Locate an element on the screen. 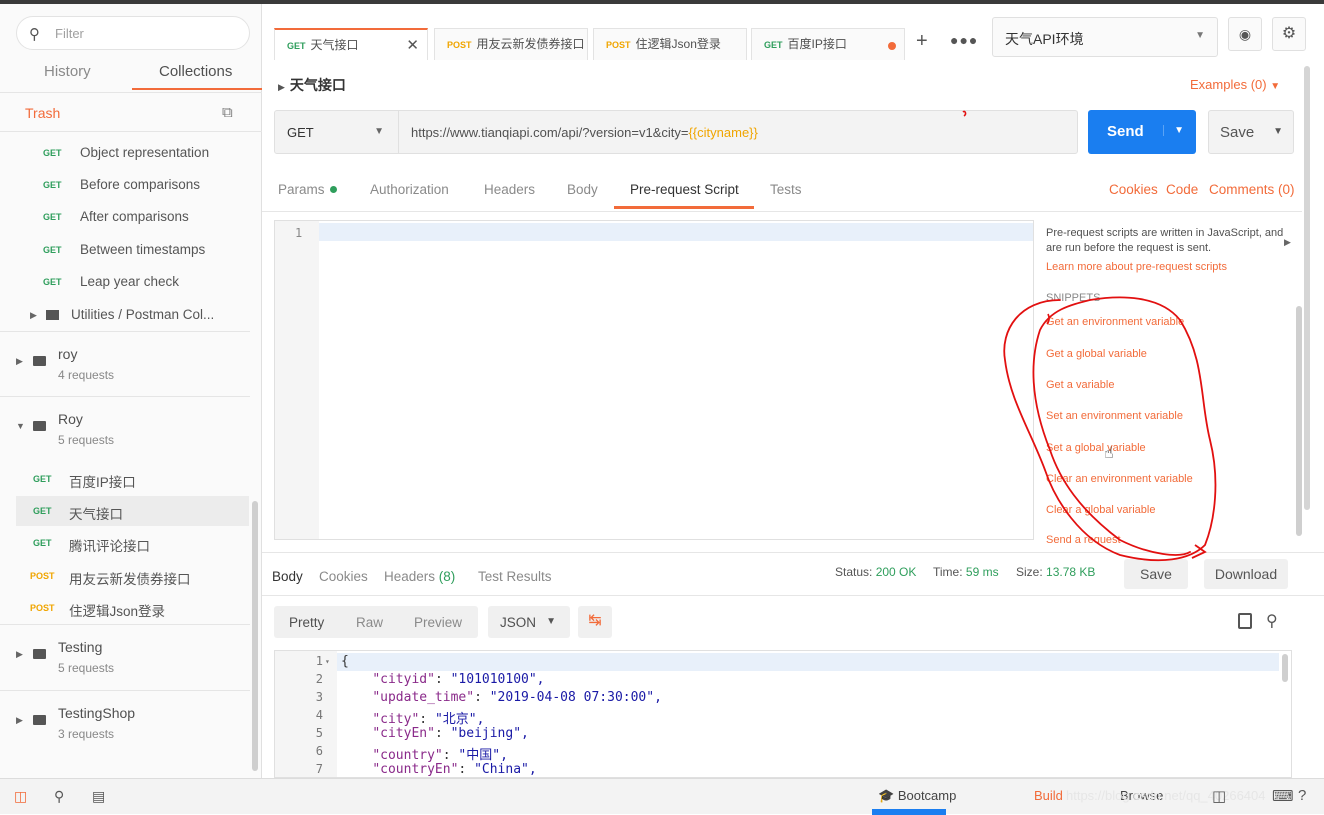 The height and width of the screenshot is (815, 1324). list-item: GET After comparisons is located at coordinates (125, 217).